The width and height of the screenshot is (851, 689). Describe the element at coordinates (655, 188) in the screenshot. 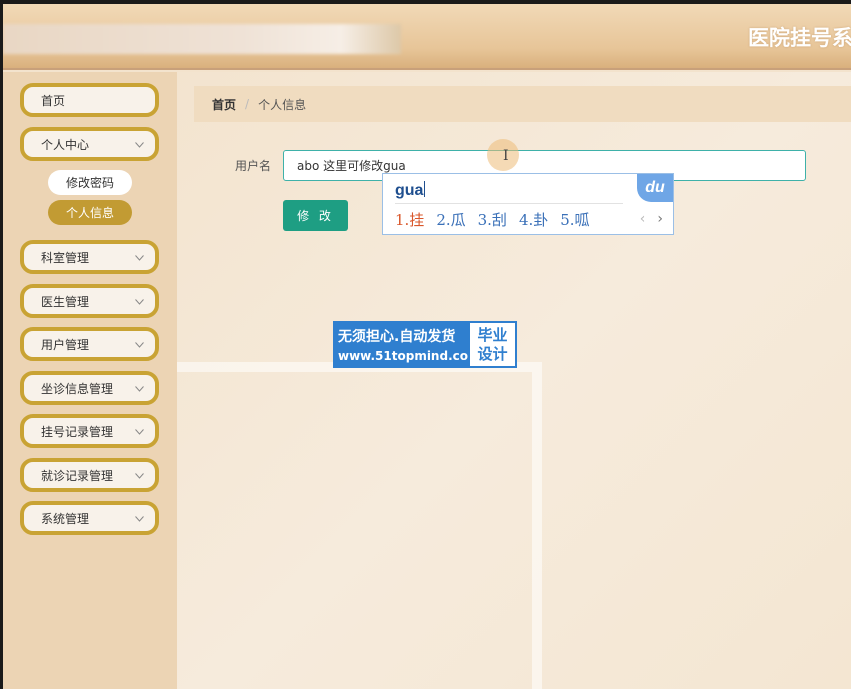

I see `baidu-ime-logo-icon: du` at that location.